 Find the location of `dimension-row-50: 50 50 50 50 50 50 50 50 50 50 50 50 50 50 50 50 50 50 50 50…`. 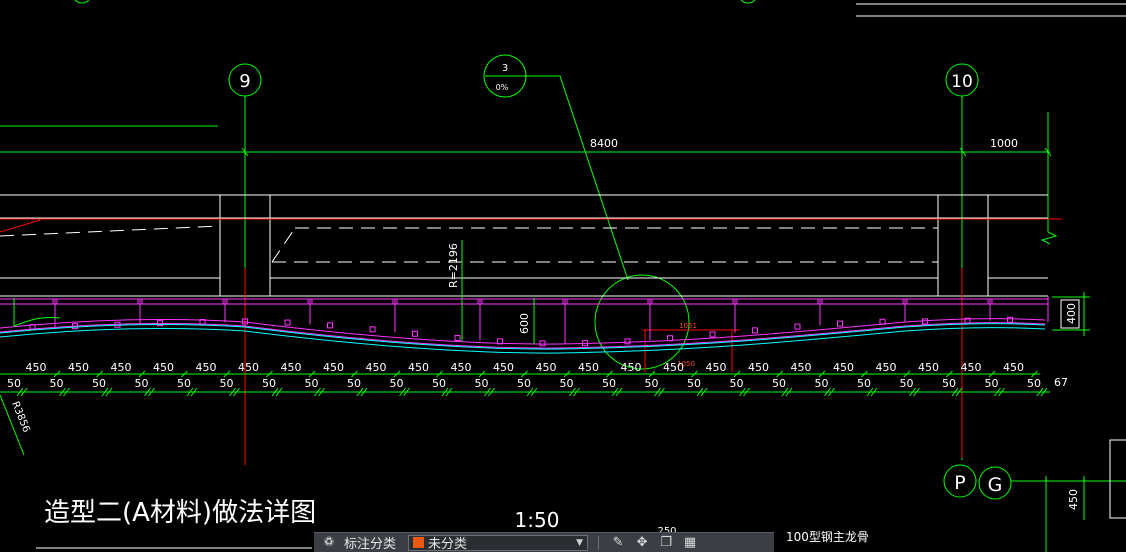

dimension-row-50: 50 50 50 50 50 50 50 50 50 50 50 50 50 50 50 50 50 50 50 50… is located at coordinates (527, 387).